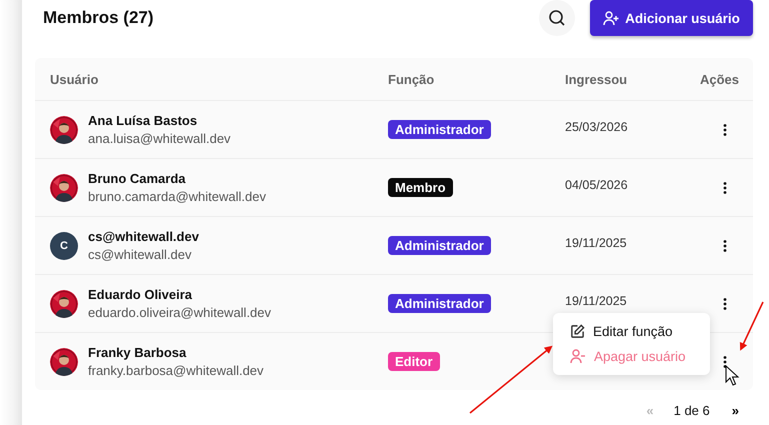 The height and width of the screenshot is (425, 769). Describe the element at coordinates (597, 127) in the screenshot. I see `joined-date: 25/03/2026` at that location.